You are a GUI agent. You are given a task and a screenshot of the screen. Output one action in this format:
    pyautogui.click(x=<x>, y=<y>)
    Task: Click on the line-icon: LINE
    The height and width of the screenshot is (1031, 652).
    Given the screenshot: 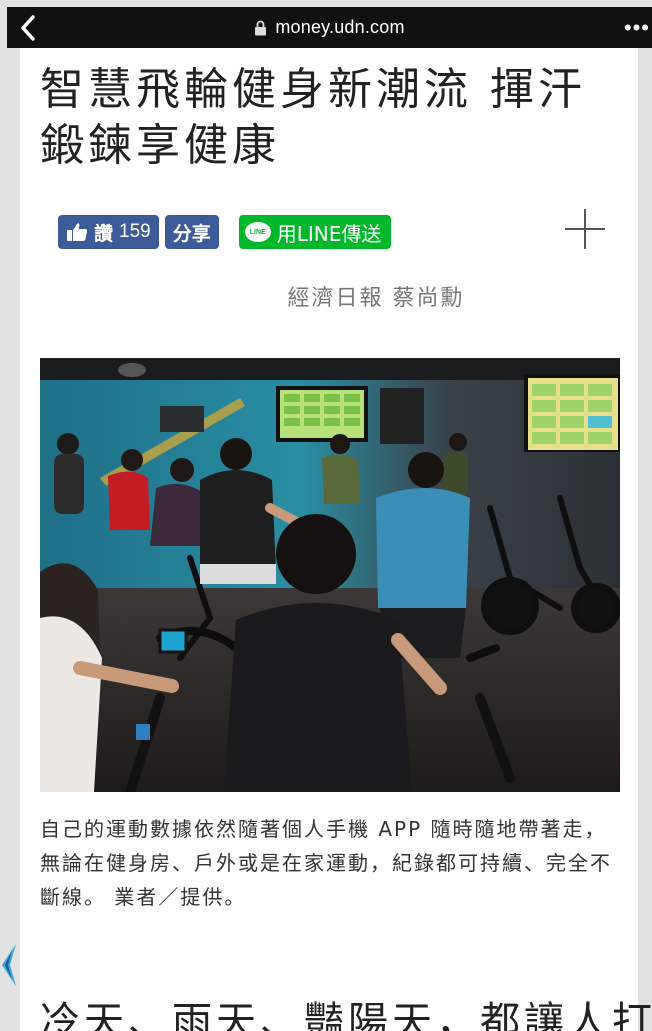 What is the action you would take?
    pyautogui.click(x=257, y=232)
    